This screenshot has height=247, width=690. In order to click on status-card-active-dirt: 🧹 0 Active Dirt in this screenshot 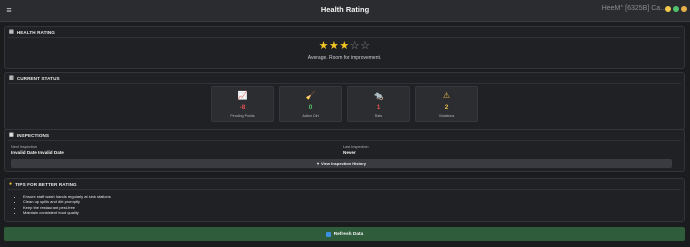, I will do `click(310, 104)`.